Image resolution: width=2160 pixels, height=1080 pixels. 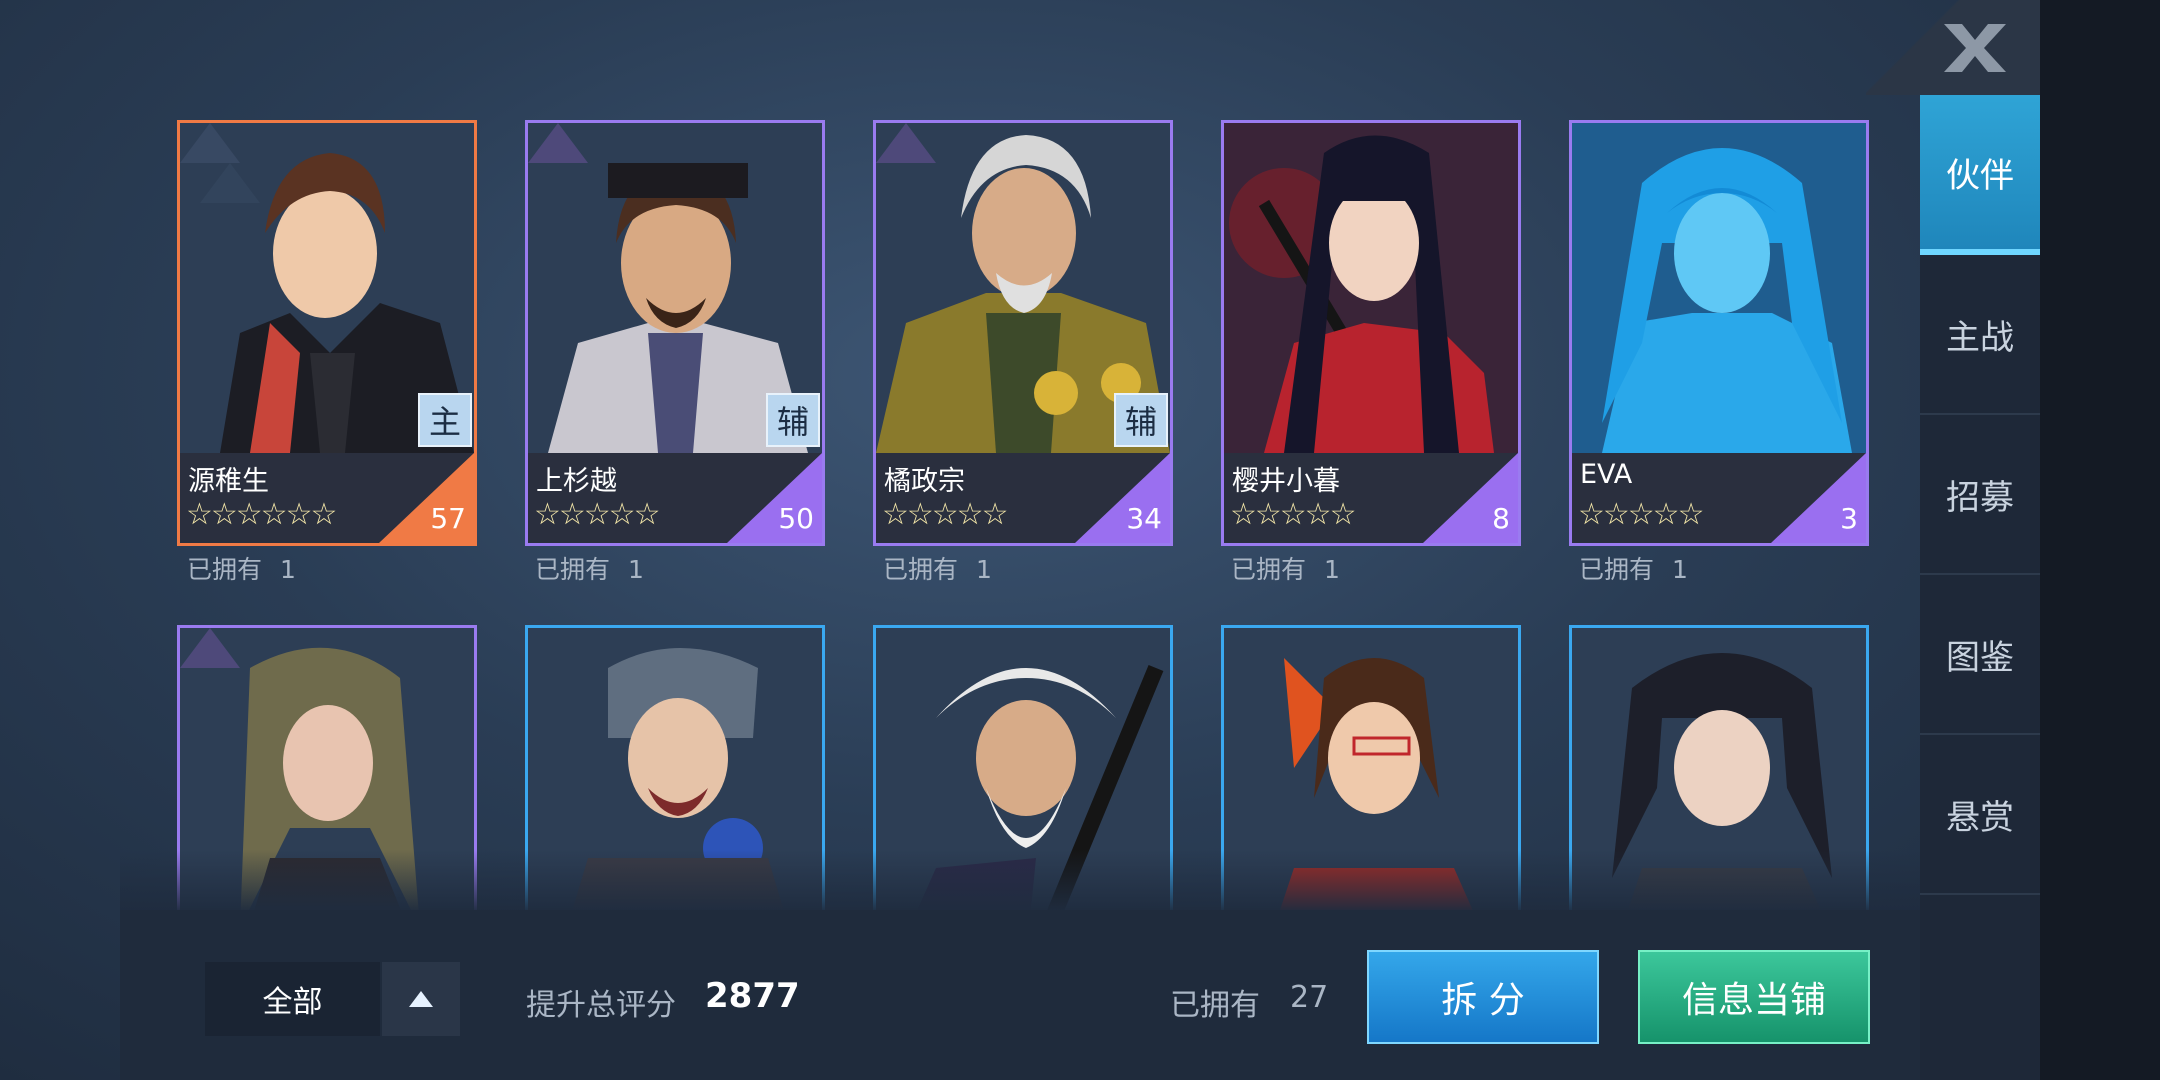 What do you see at coordinates (1849, 518) in the screenshot?
I see `partner-level: 3` at bounding box center [1849, 518].